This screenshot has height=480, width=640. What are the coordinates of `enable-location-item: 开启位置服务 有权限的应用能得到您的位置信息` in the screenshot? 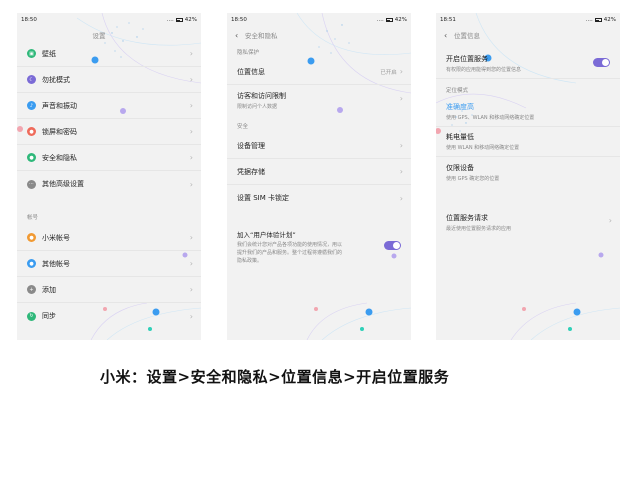 It's located at (528, 64).